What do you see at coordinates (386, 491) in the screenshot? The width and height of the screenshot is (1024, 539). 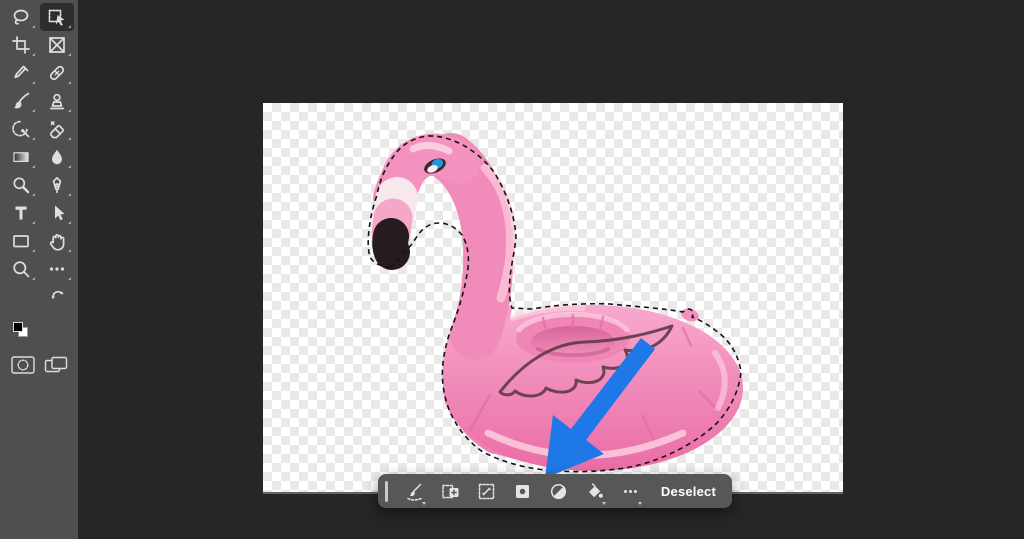 I see `taskbar-drag-handle` at bounding box center [386, 491].